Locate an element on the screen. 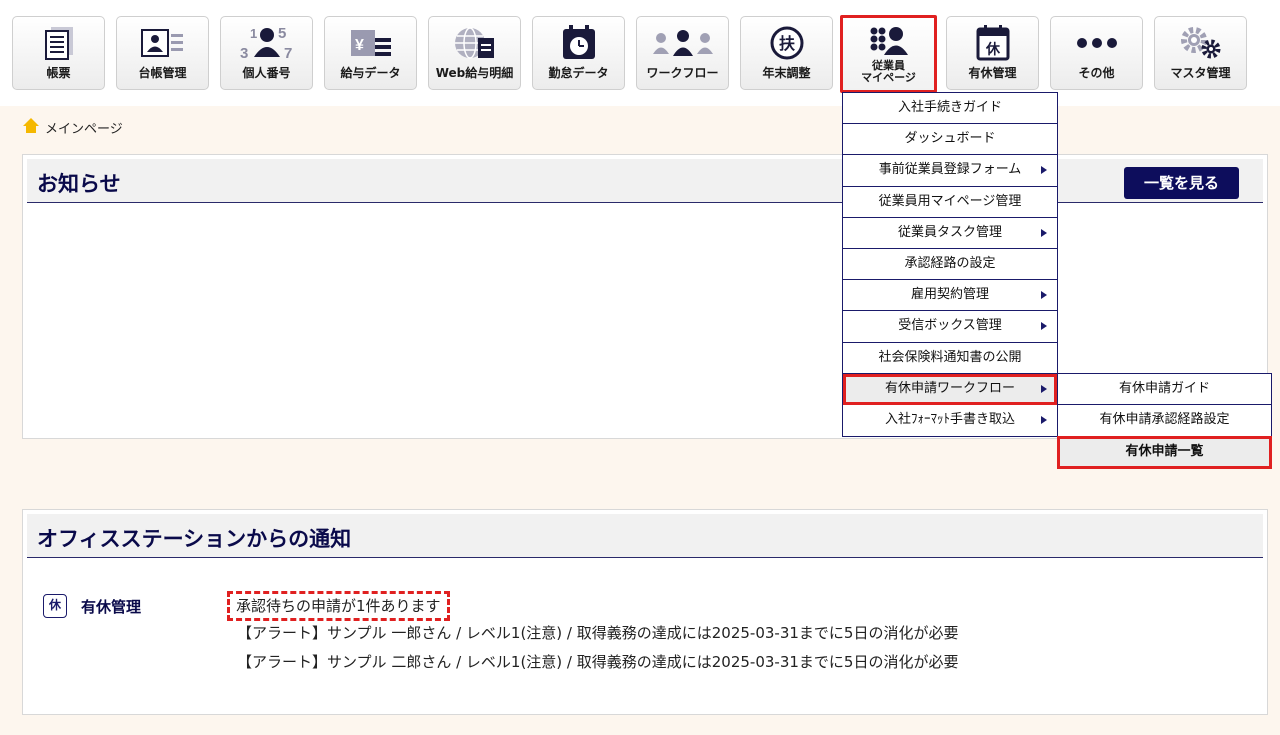 The image size is (1280, 735). menu-item-approval-route: 承認経路の設定 is located at coordinates (950, 264).